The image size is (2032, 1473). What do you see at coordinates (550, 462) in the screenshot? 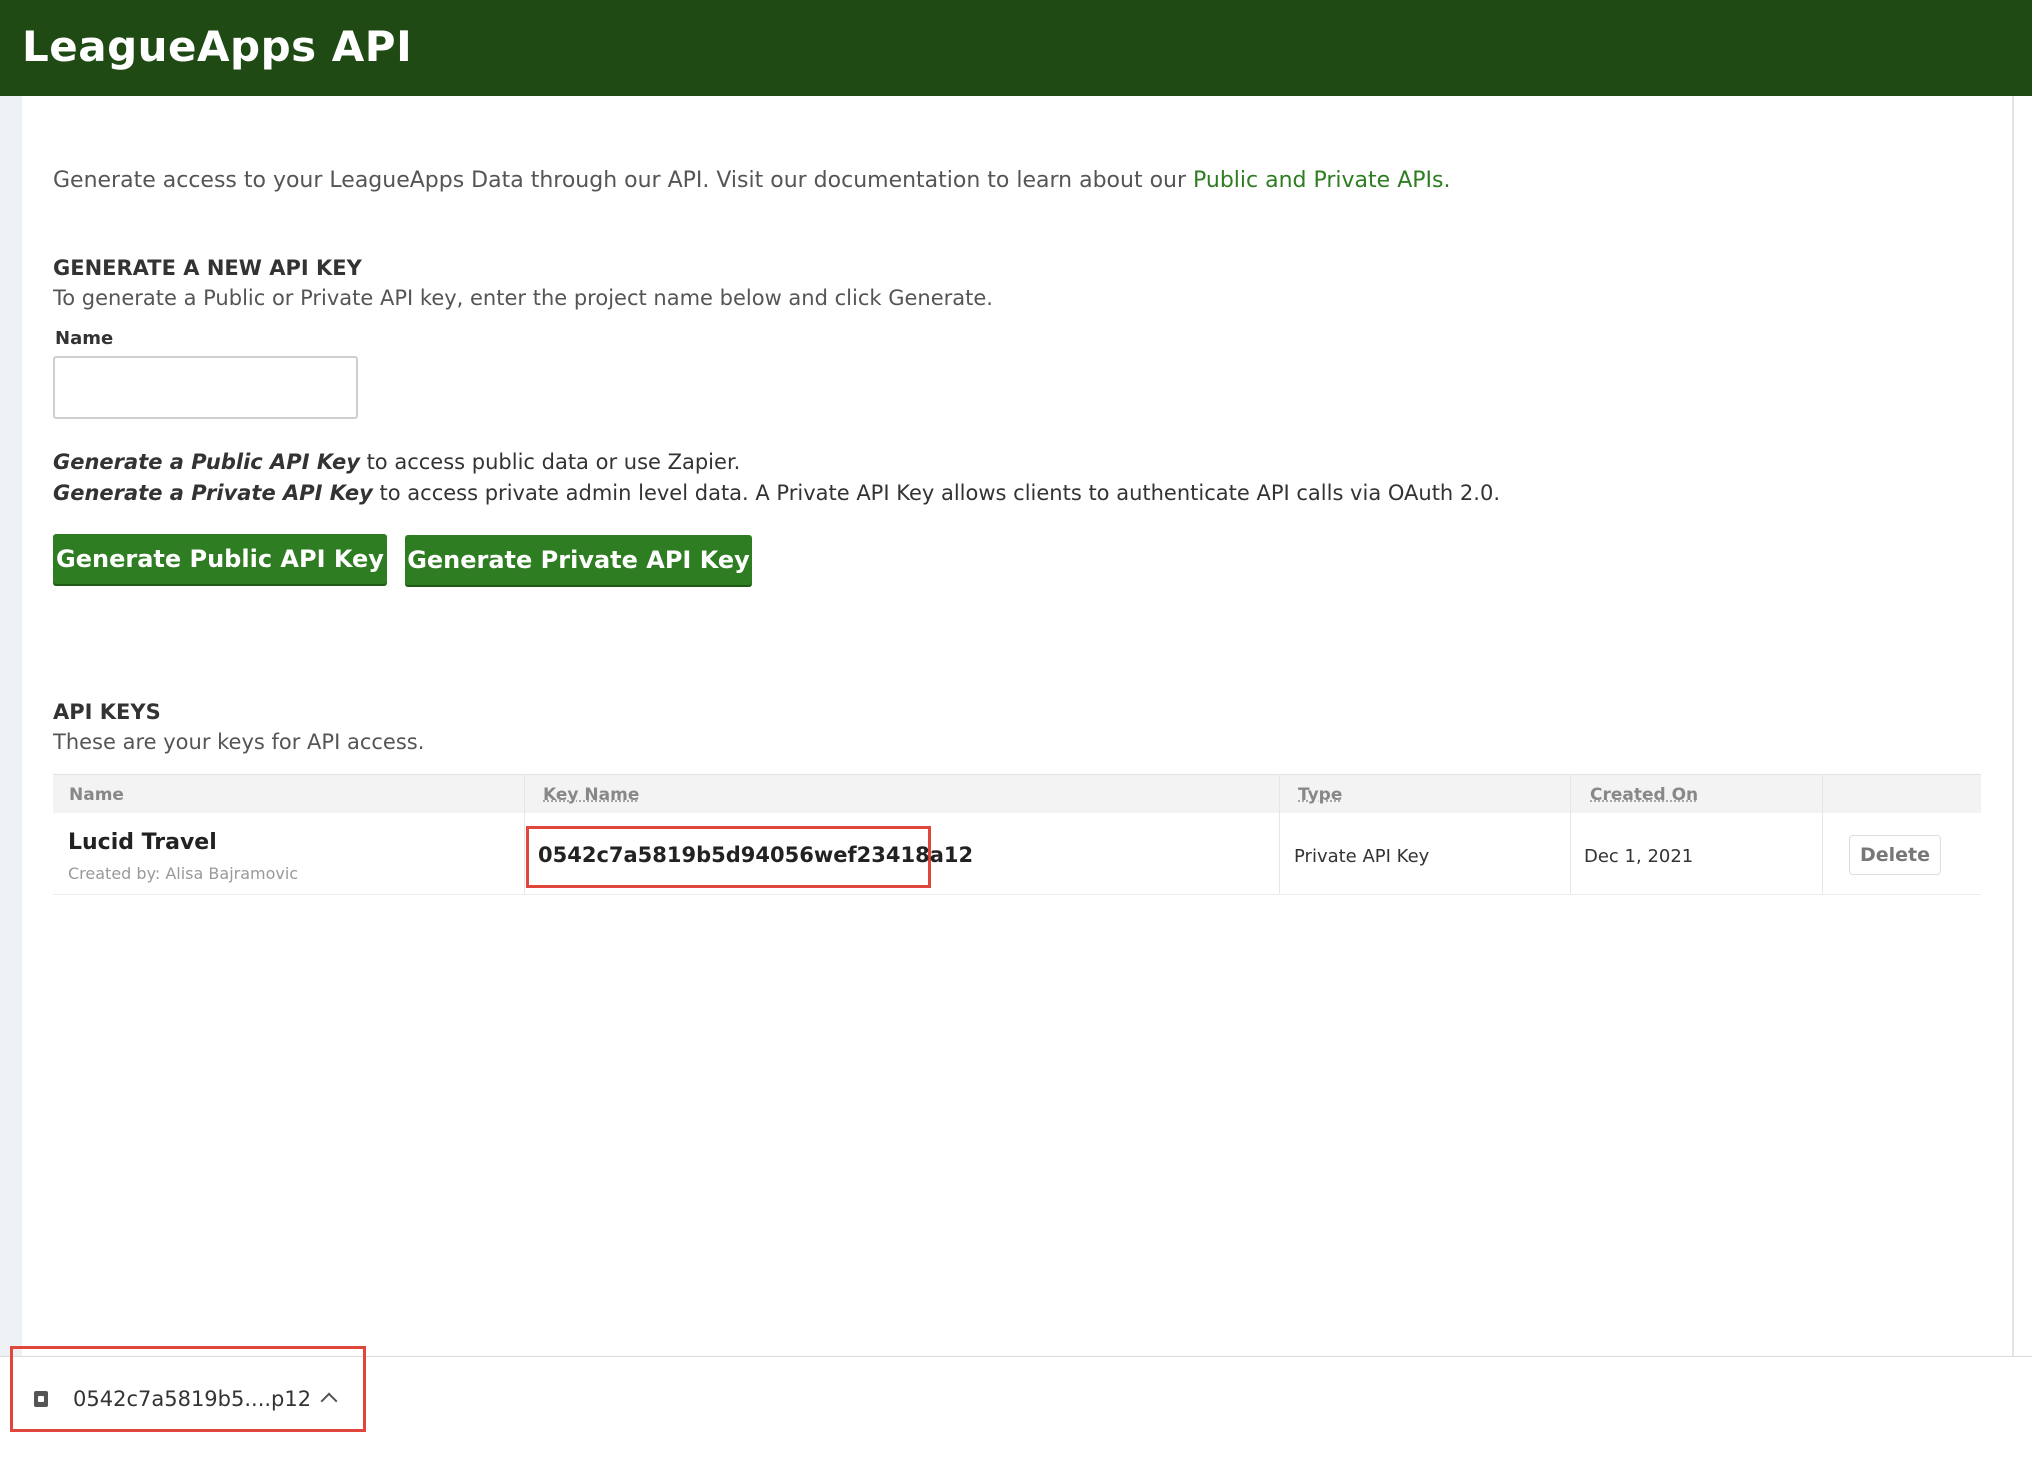
I see `public-key-description-rest: to access public data or use Zapier.` at bounding box center [550, 462].